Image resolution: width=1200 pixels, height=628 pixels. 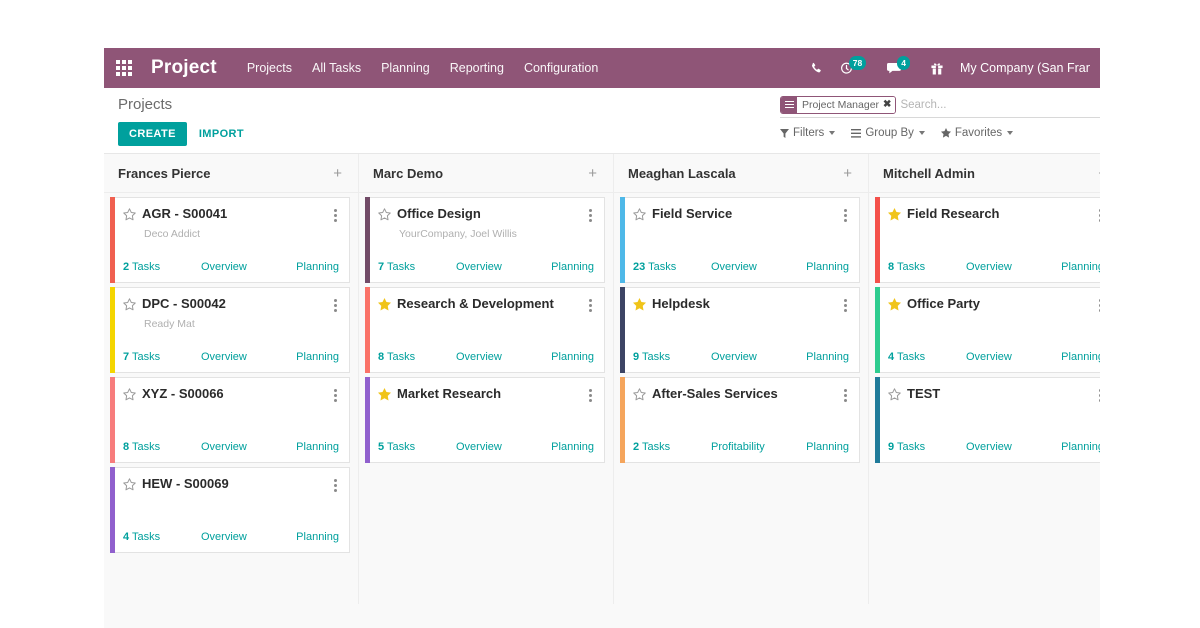 What do you see at coordinates (889, 104) in the screenshot?
I see `close-icon: ✖` at bounding box center [889, 104].